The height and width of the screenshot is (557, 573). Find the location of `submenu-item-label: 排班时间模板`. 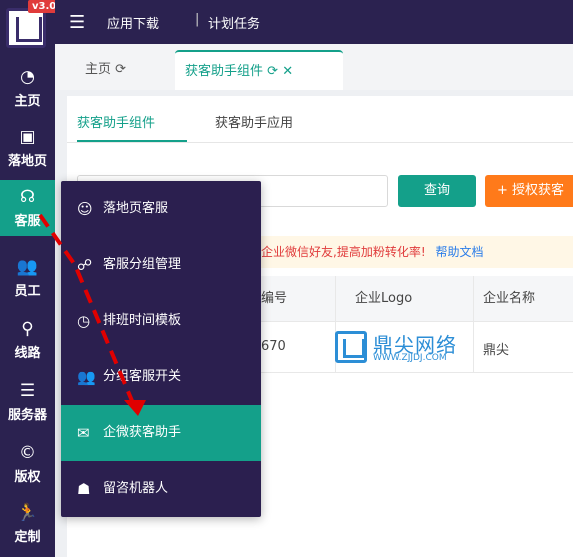

submenu-item-label: 排班时间模板 is located at coordinates (142, 320).